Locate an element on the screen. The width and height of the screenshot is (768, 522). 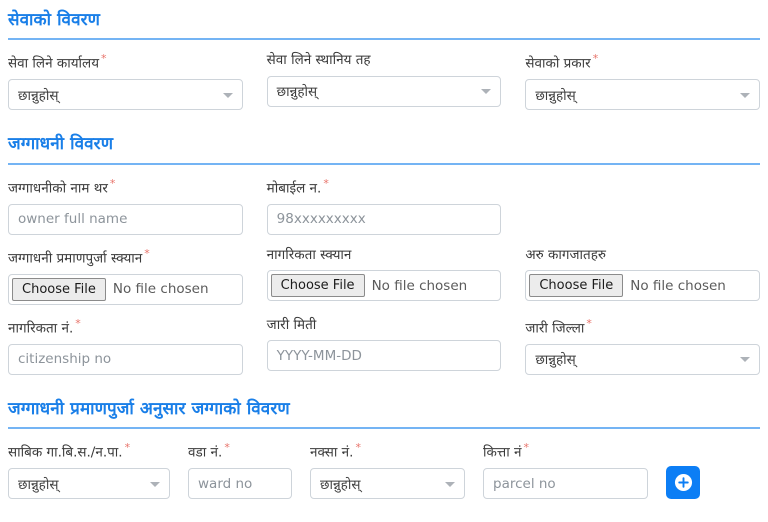
field-label: नक्सा नं. * is located at coordinates (335, 451).